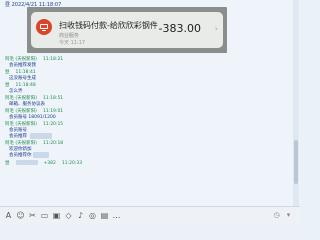 This screenshot has width=320, height=240. Describe the element at coordinates (8, 215) in the screenshot. I see `font-icon: A` at that location.